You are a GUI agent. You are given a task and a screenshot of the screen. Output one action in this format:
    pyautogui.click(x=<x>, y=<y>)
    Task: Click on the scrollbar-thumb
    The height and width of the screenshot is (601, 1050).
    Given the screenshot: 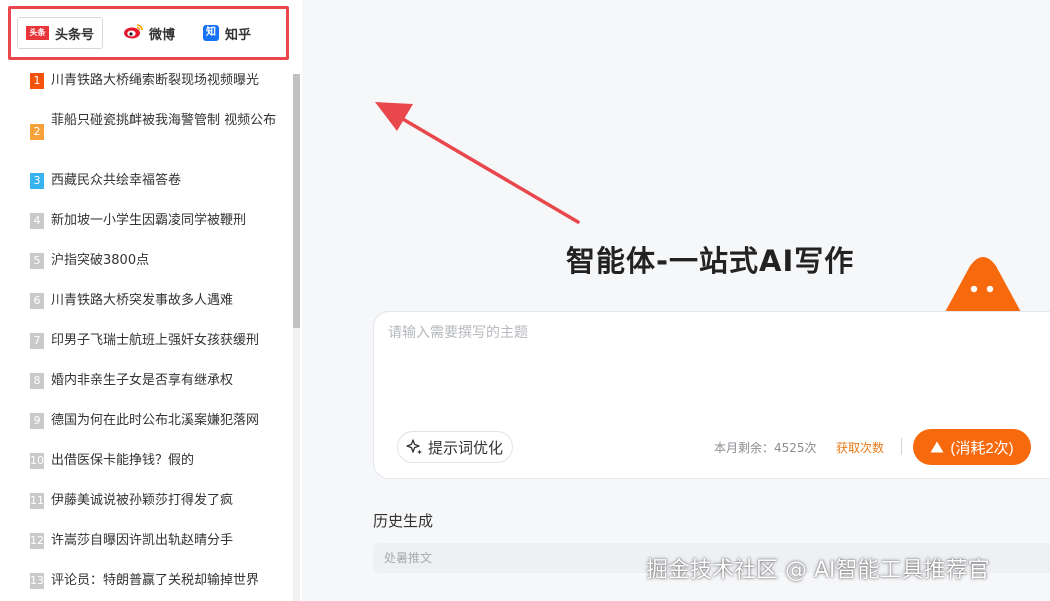 What is the action you would take?
    pyautogui.click(x=296, y=201)
    